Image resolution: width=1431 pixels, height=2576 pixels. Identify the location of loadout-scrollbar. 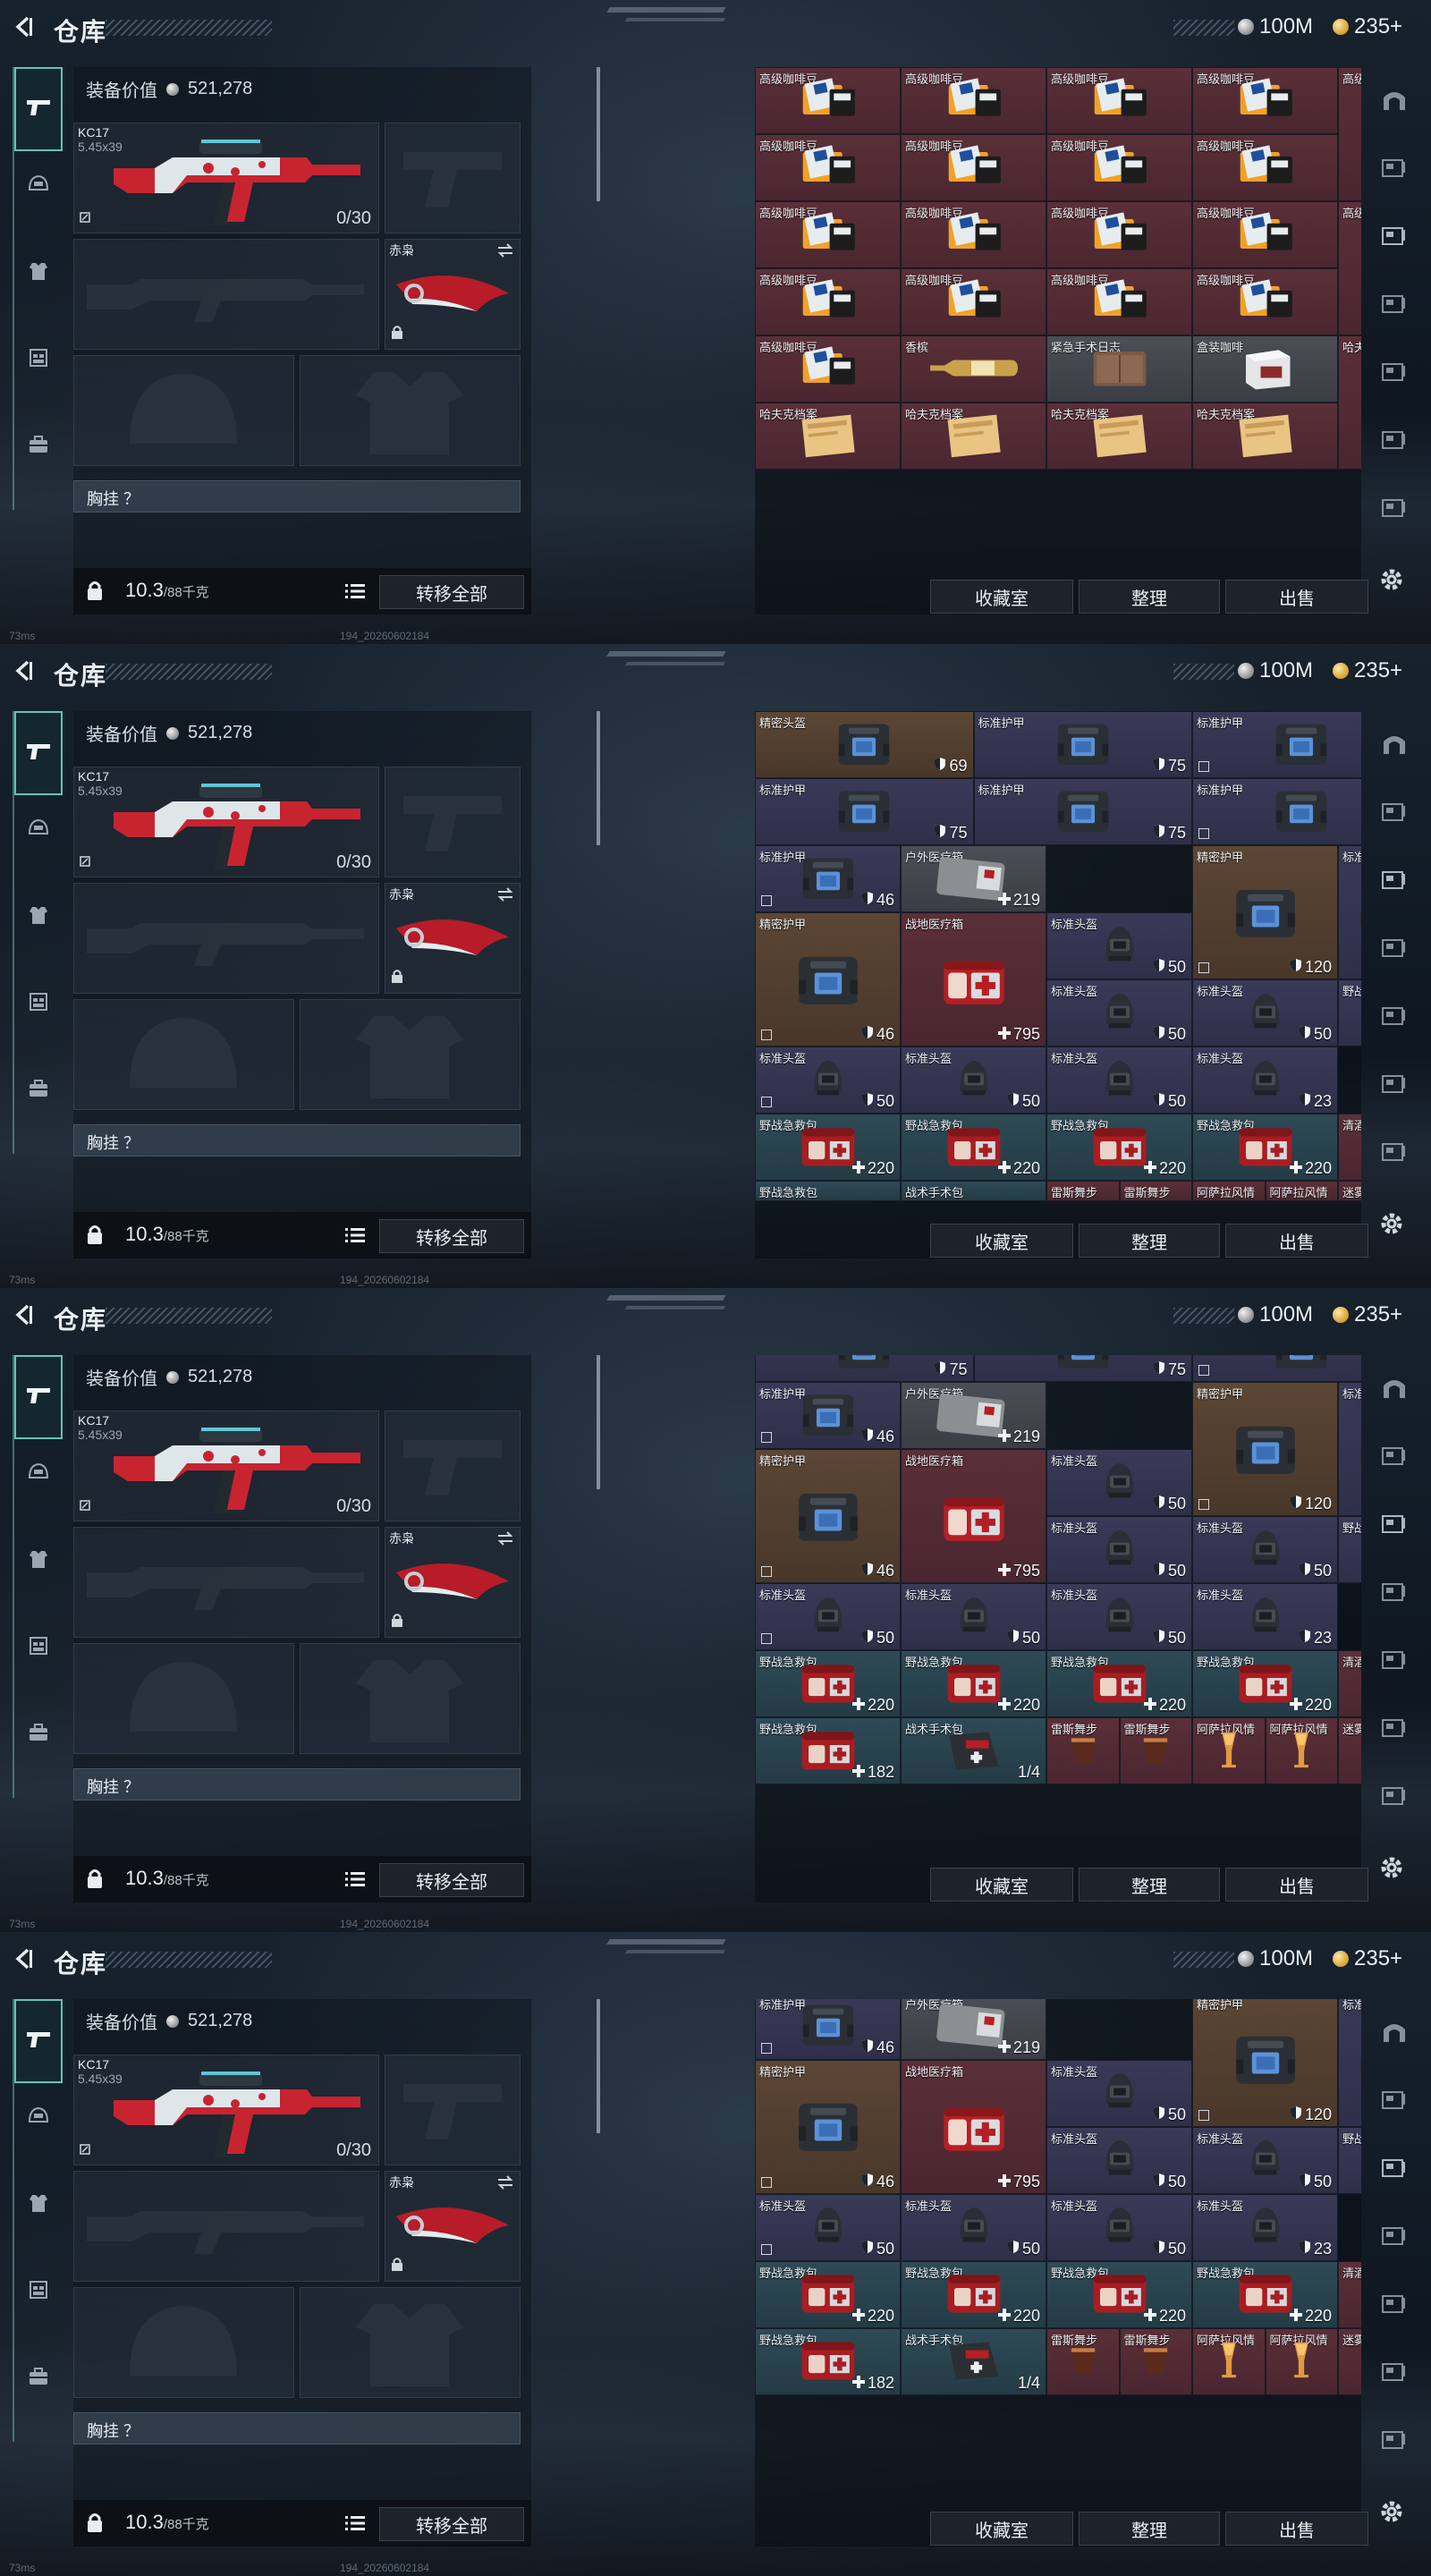
(599, 2066).